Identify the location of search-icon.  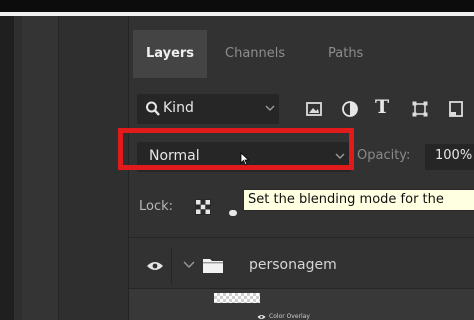
(153, 108).